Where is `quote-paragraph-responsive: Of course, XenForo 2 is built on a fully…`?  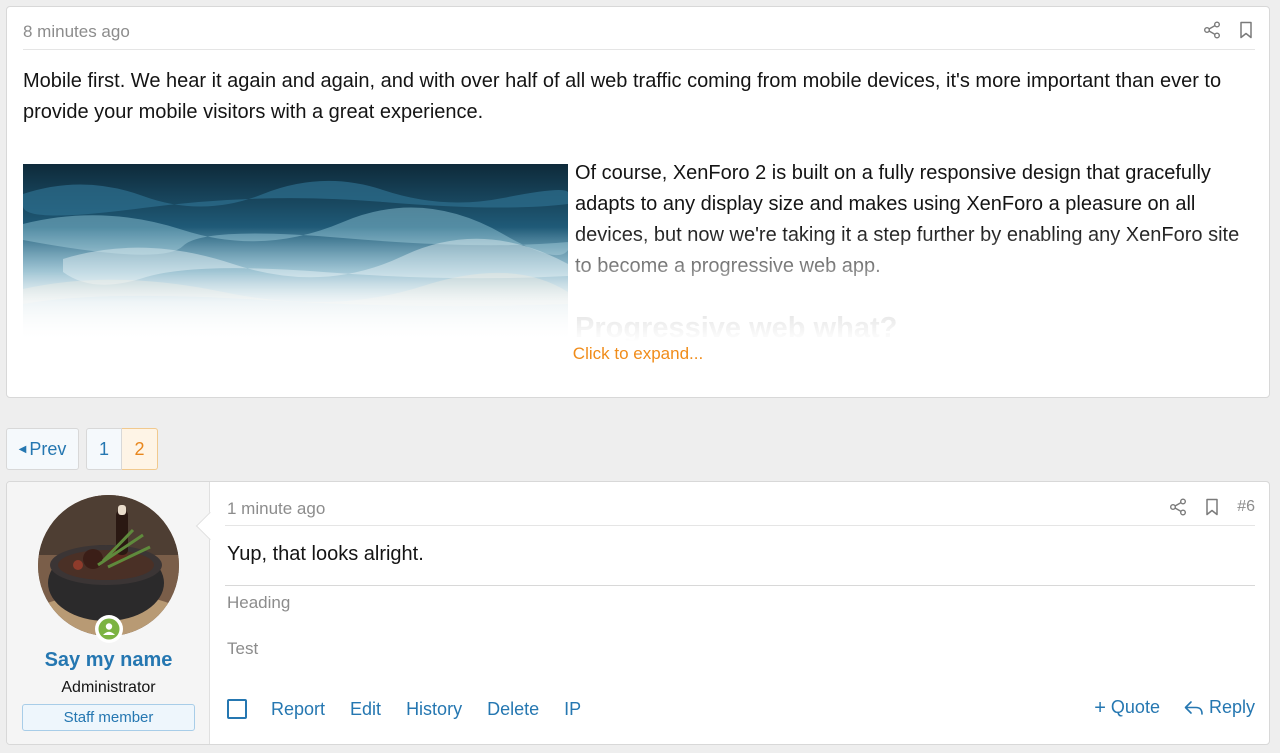 quote-paragraph-responsive: Of course, XenForo 2 is built on a fully… is located at coordinates (907, 219).